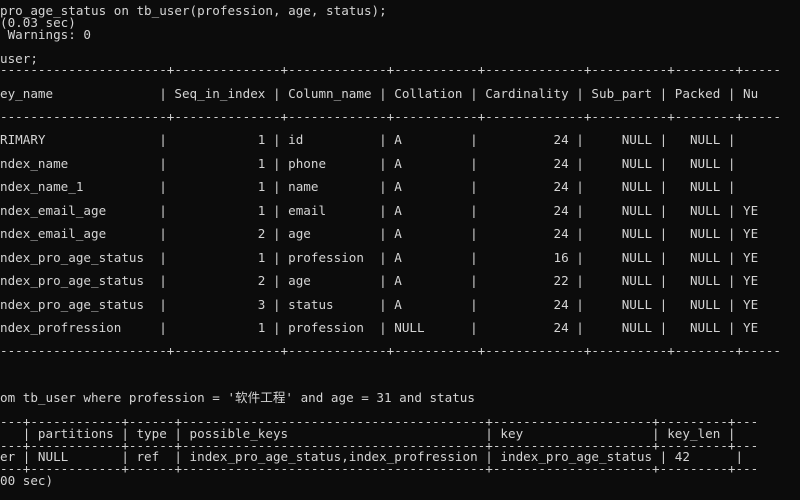 Image resolution: width=800 pixels, height=500 pixels. I want to click on index-table-row: RIMARY | 1 | id | A | 24 | NULL | NULL |, so click(368, 139).